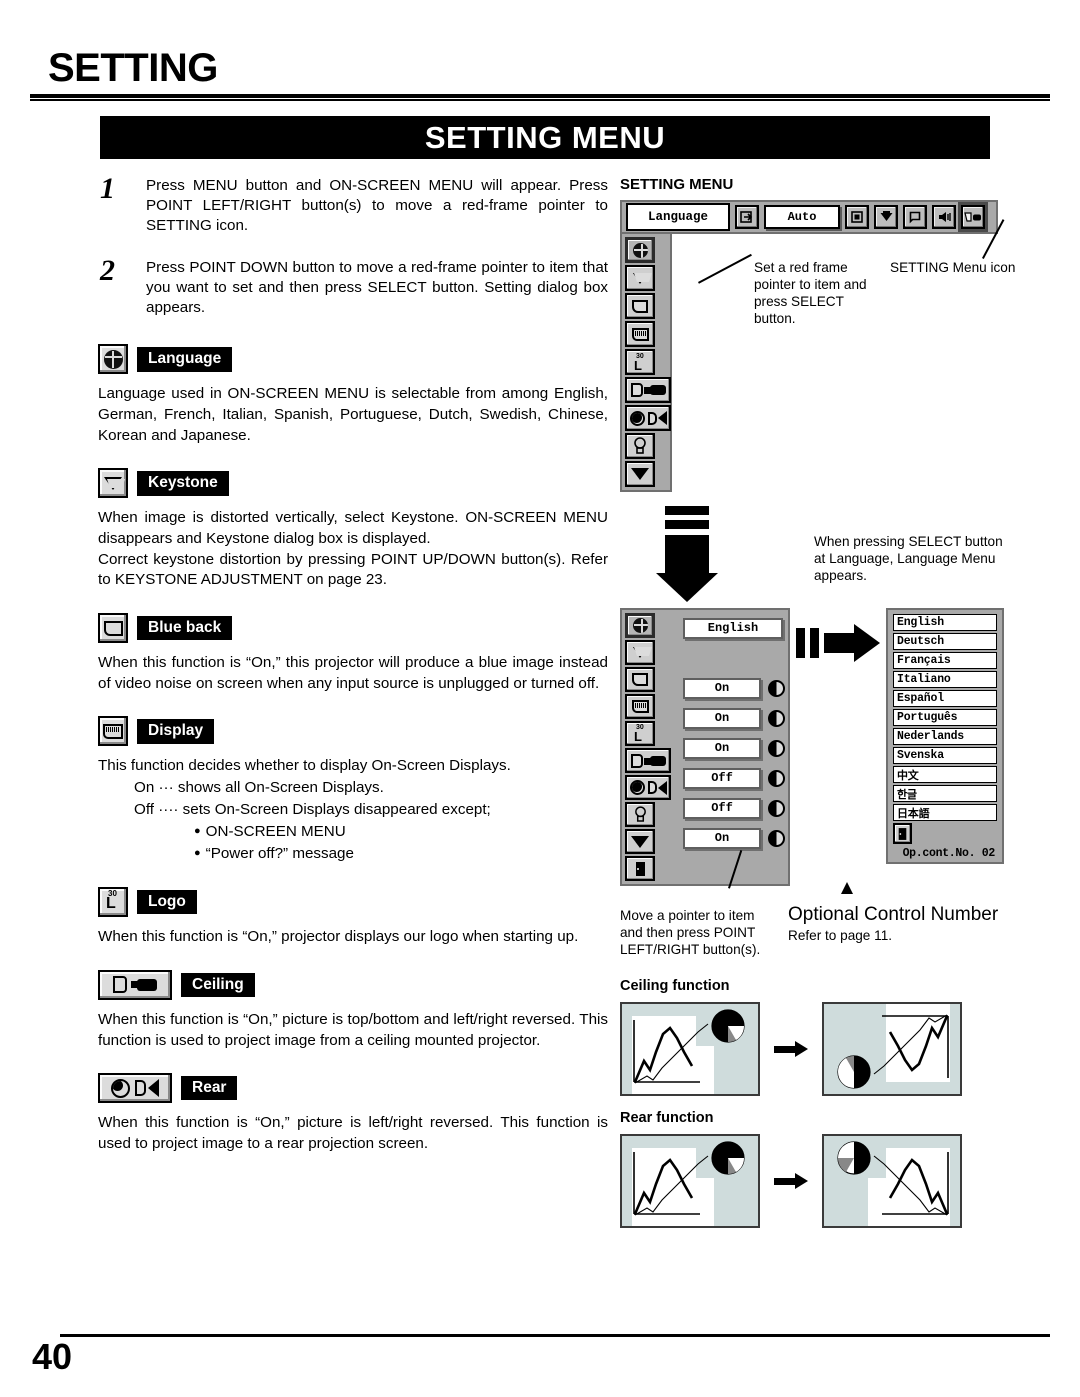 Image resolution: width=1080 pixels, height=1397 pixels. I want to click on section-heading-rear: Rear, so click(353, 1088).